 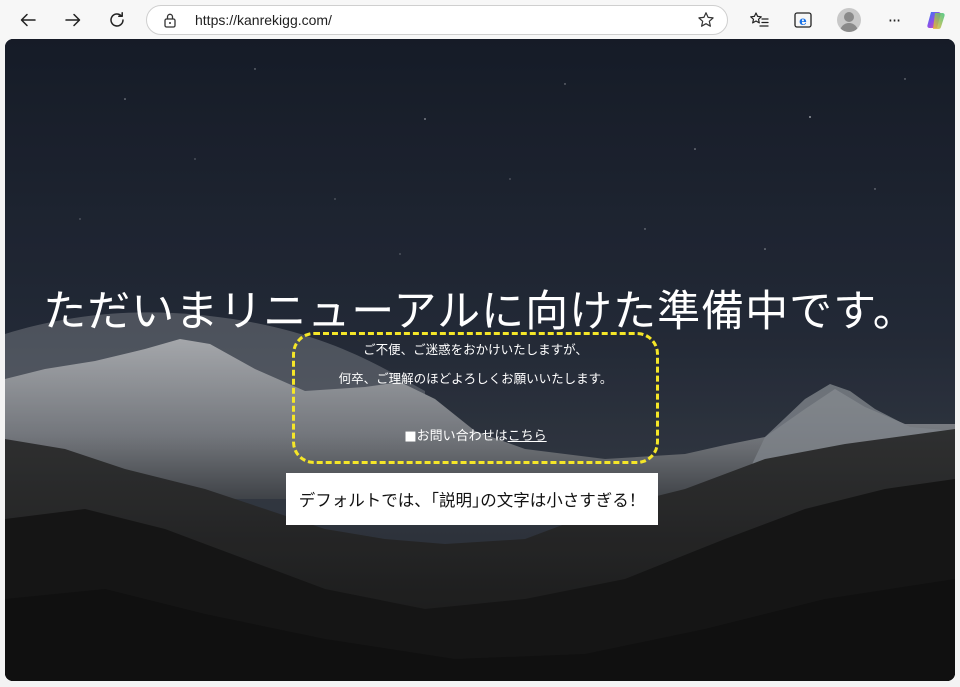 I want to click on svg-text: e, so click(x=803, y=21).